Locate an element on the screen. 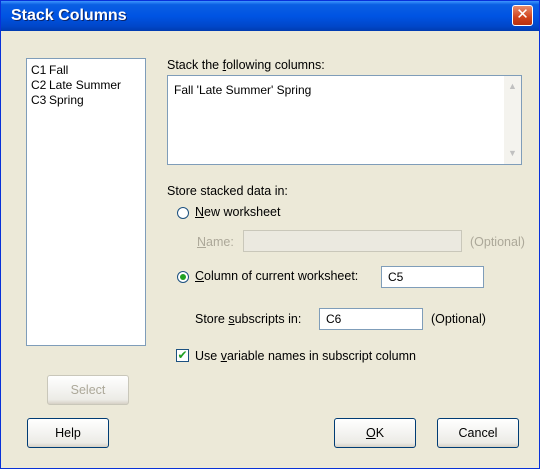  list-item: C1 Fall is located at coordinates (49, 70).